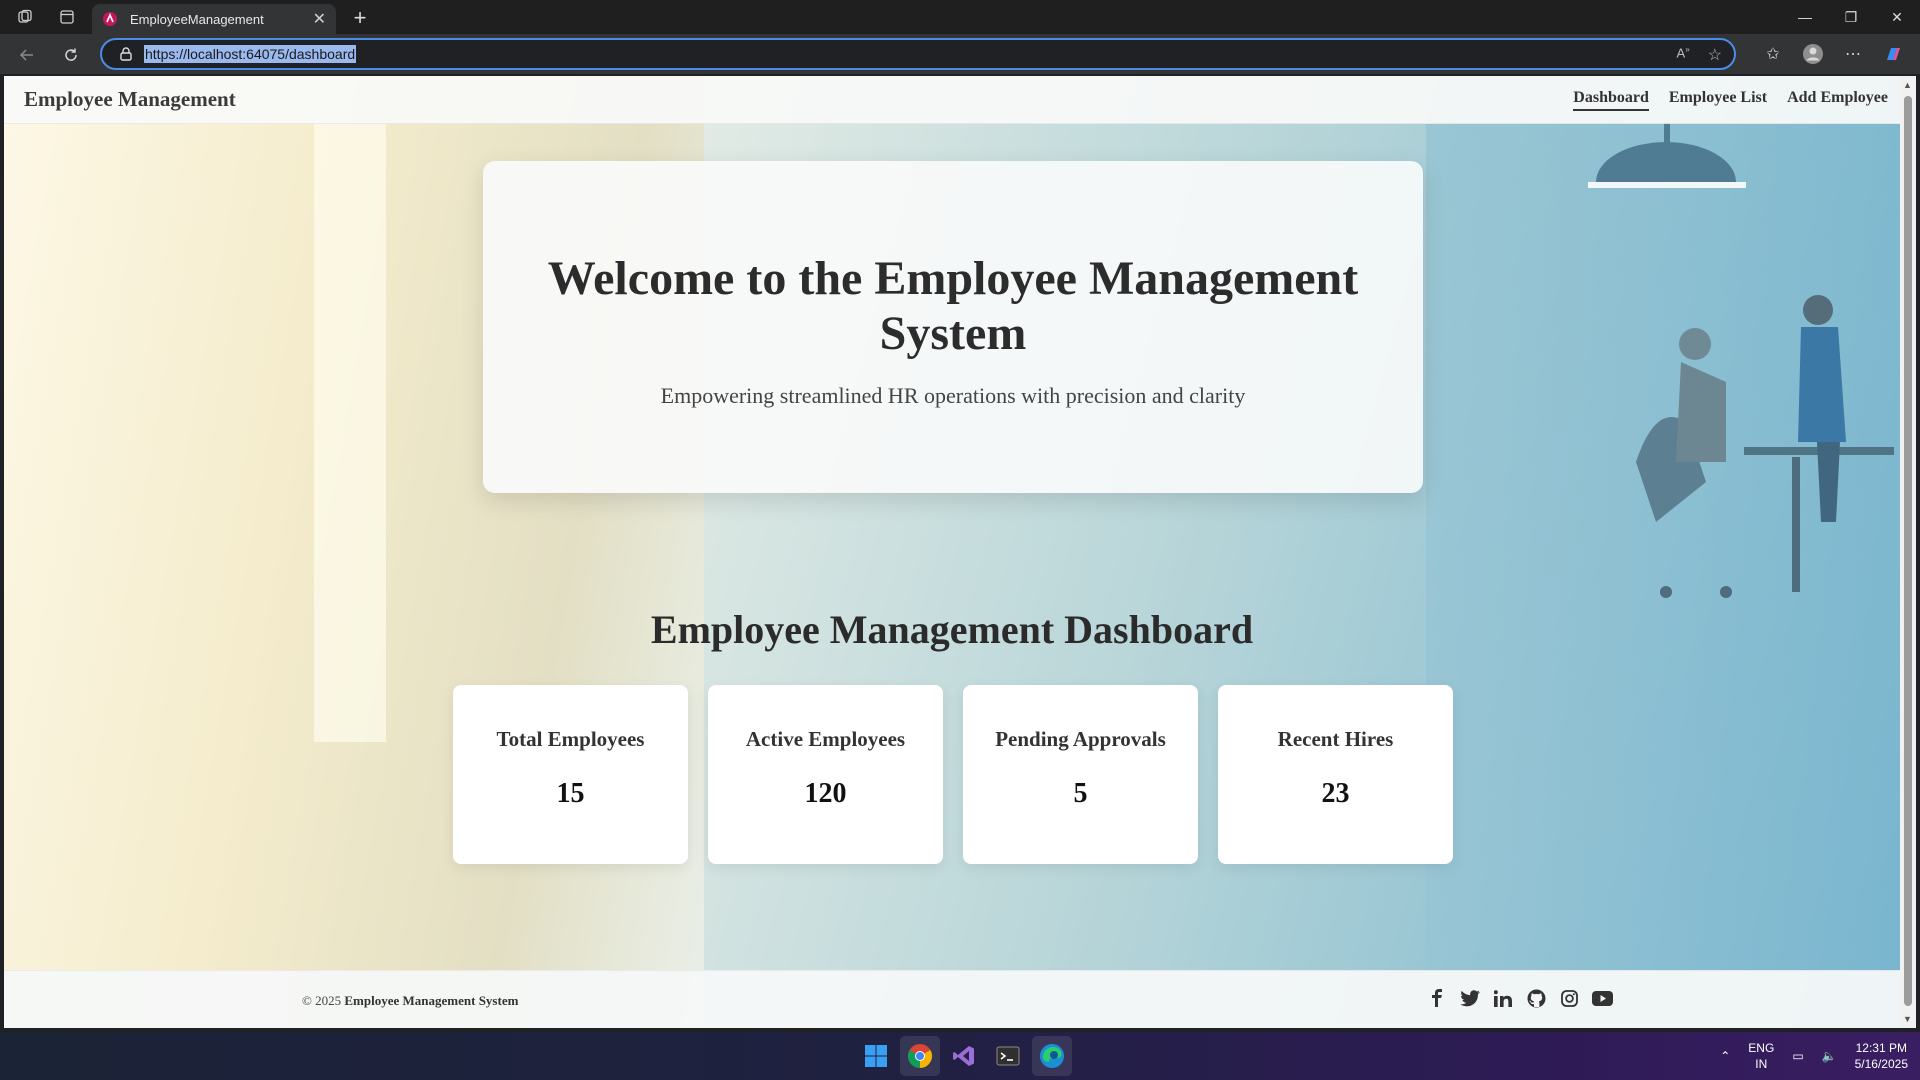 The width and height of the screenshot is (1920, 1080). I want to click on main-nav: Dashboard Employee List Add Employee, so click(1730, 100).